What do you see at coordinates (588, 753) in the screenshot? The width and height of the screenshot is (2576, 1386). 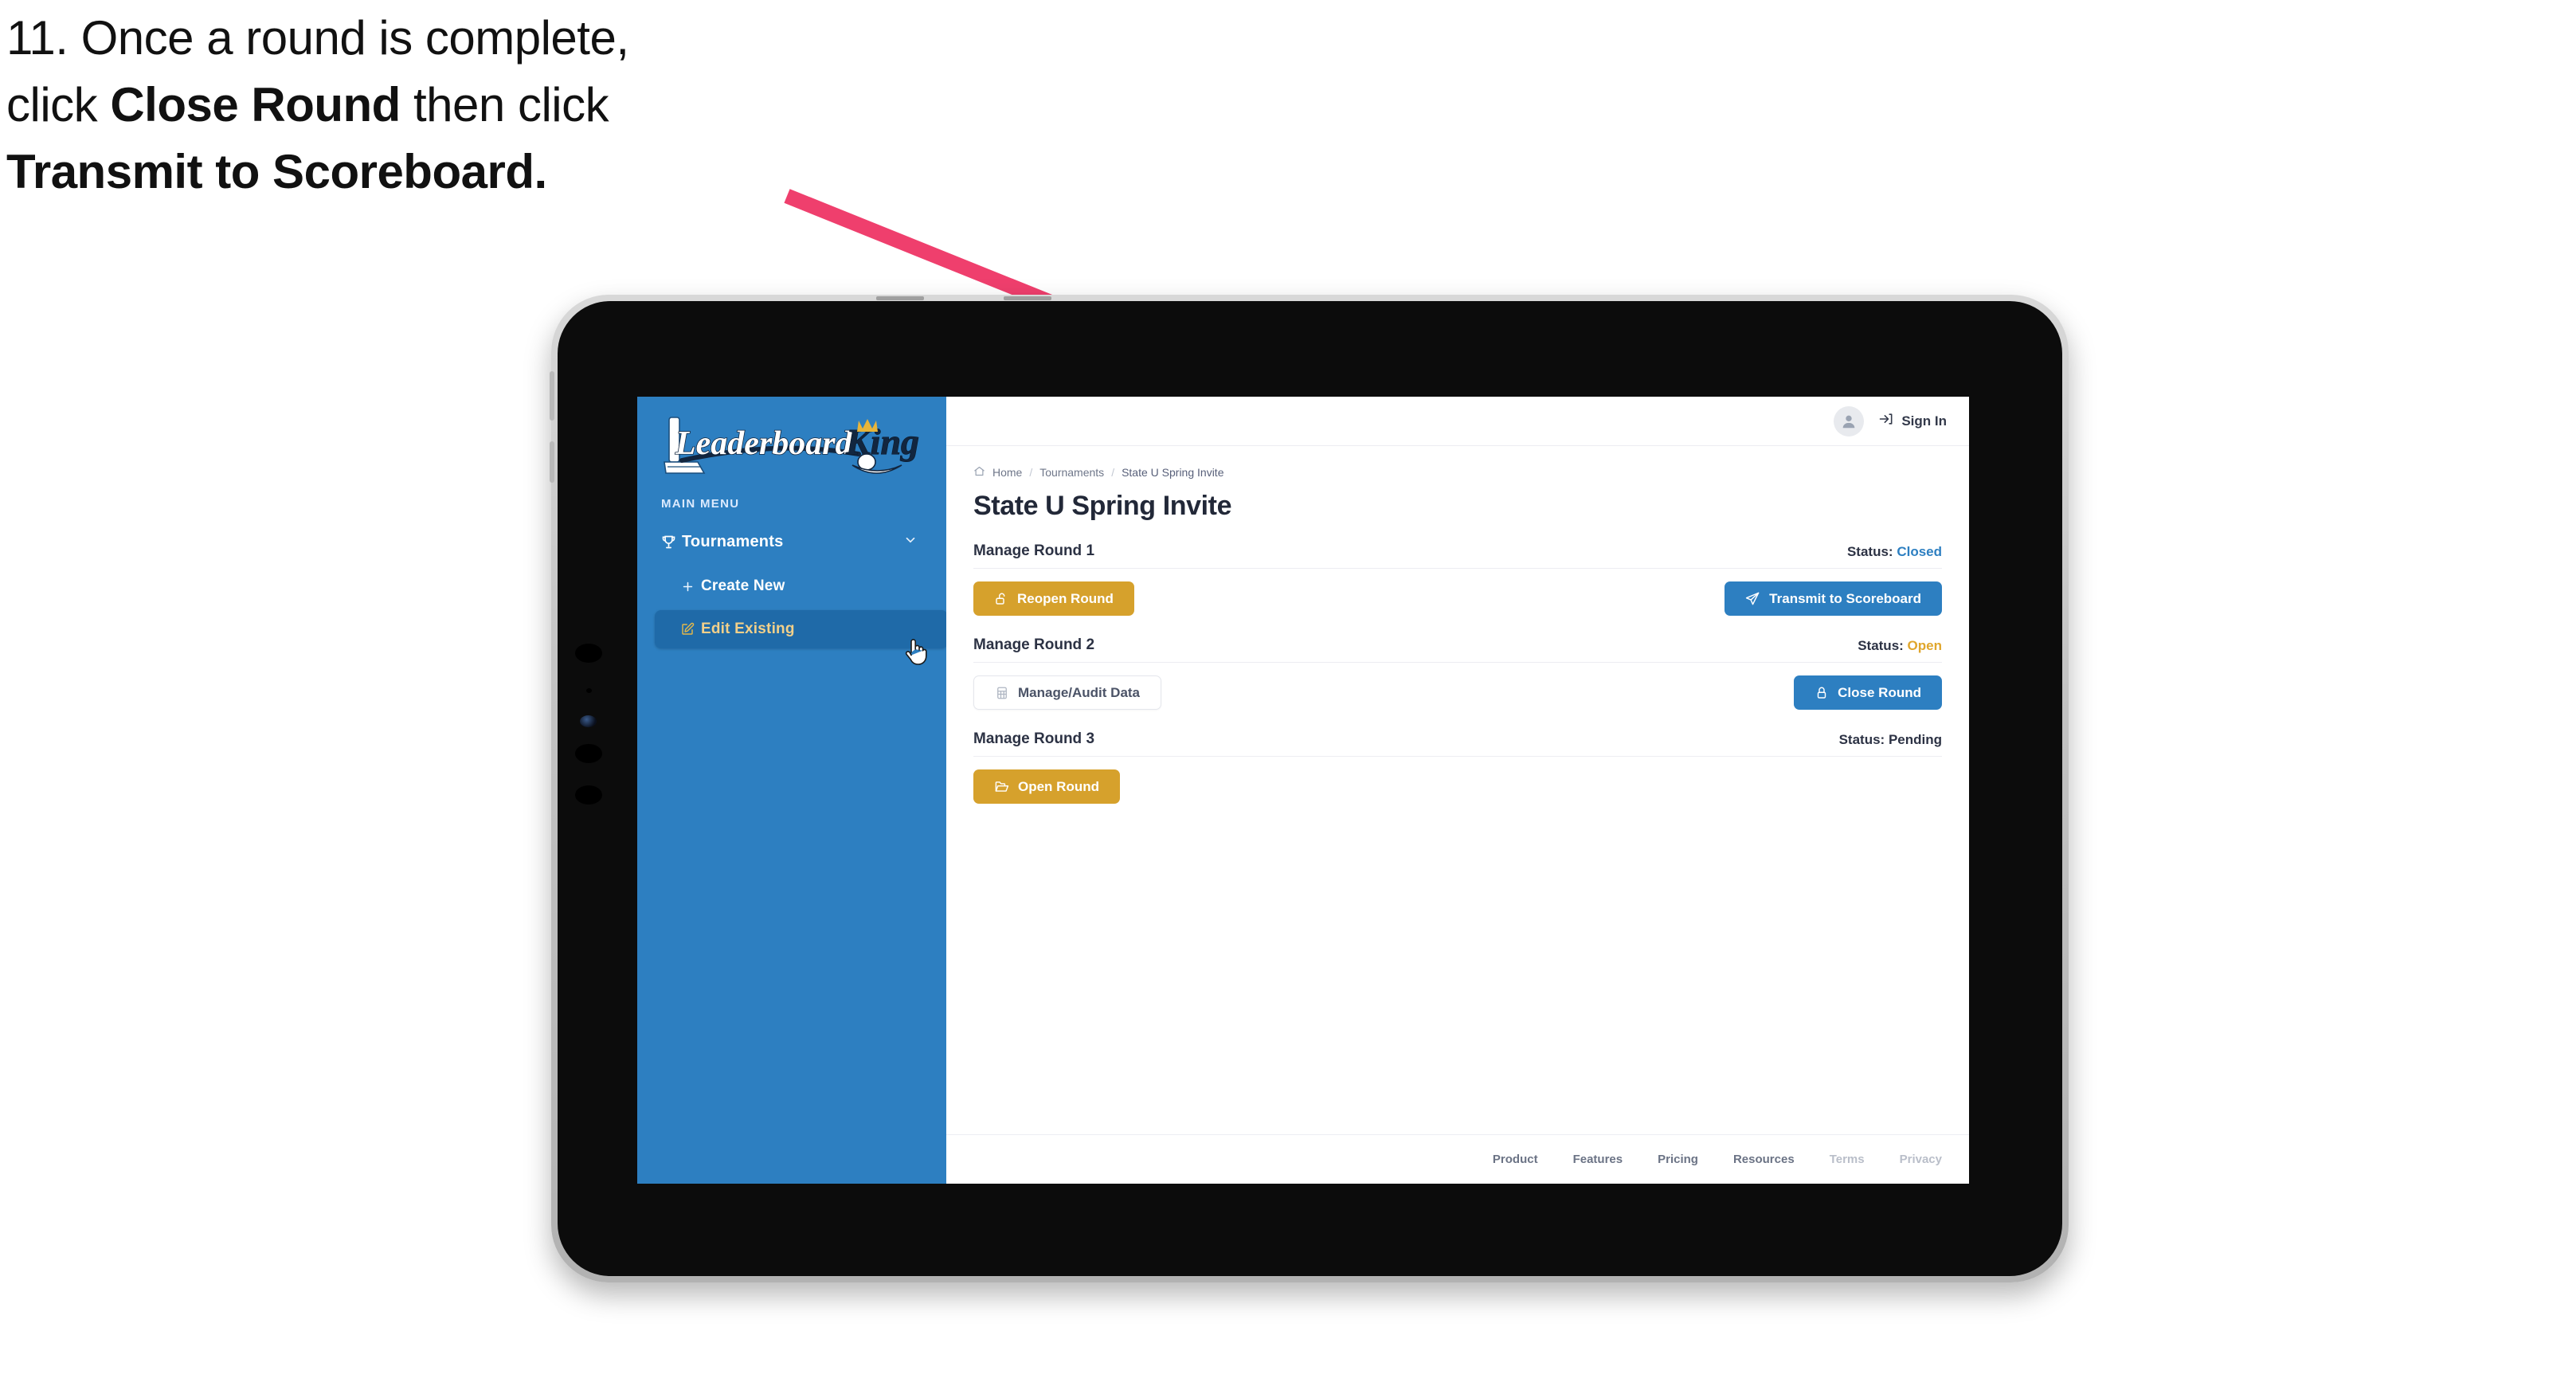 I see `speaker-dot-1-icon` at bounding box center [588, 753].